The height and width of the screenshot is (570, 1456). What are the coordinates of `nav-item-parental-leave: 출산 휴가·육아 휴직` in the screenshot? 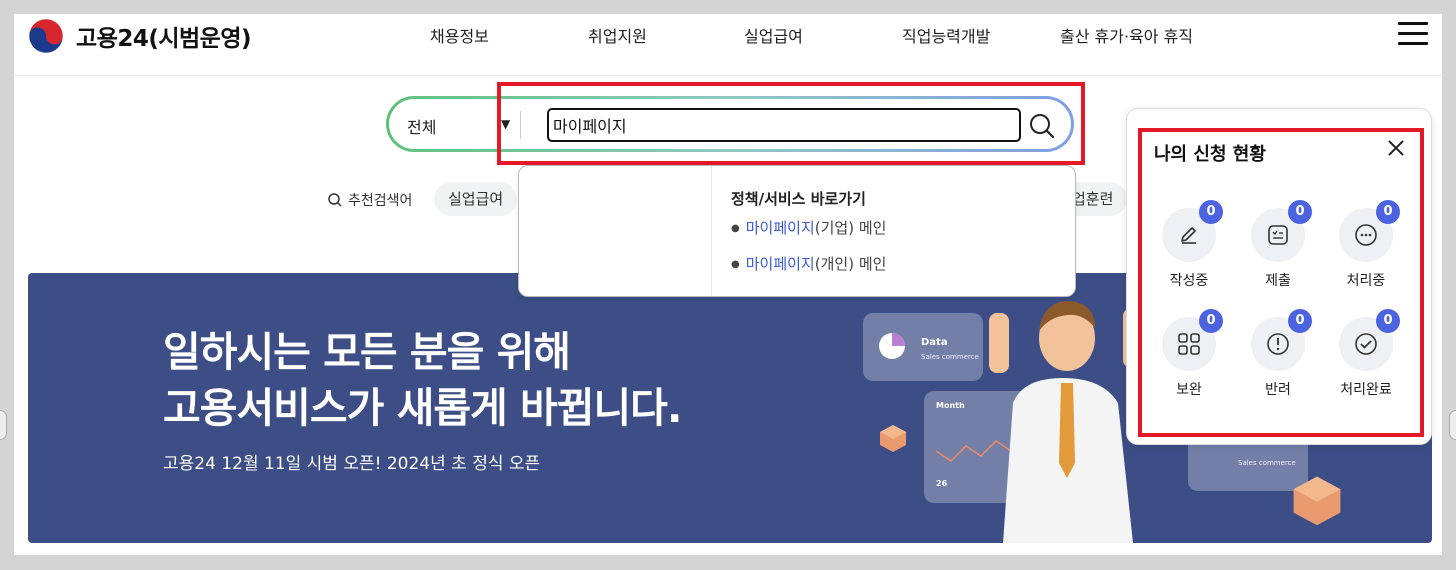 It's located at (1126, 35).